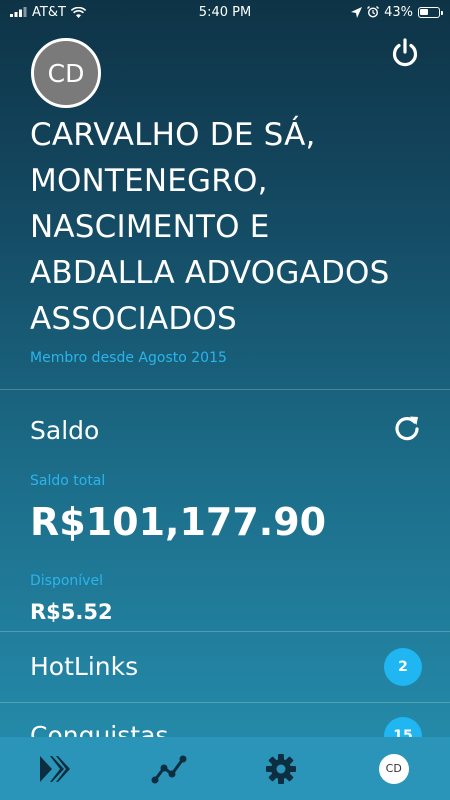  I want to click on carrier-label: AT&T, so click(49, 12).